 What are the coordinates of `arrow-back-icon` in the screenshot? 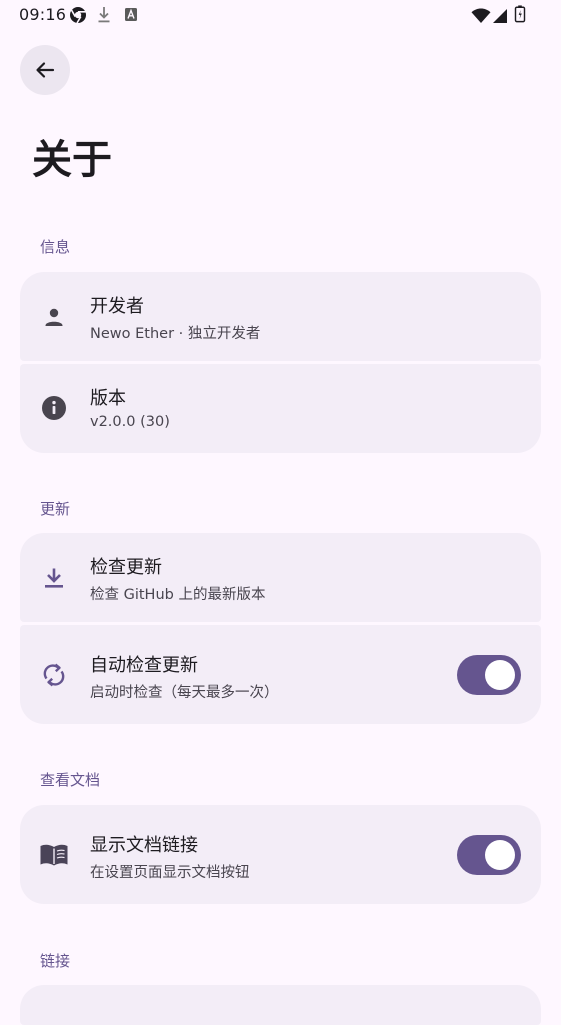 It's located at (45, 70).